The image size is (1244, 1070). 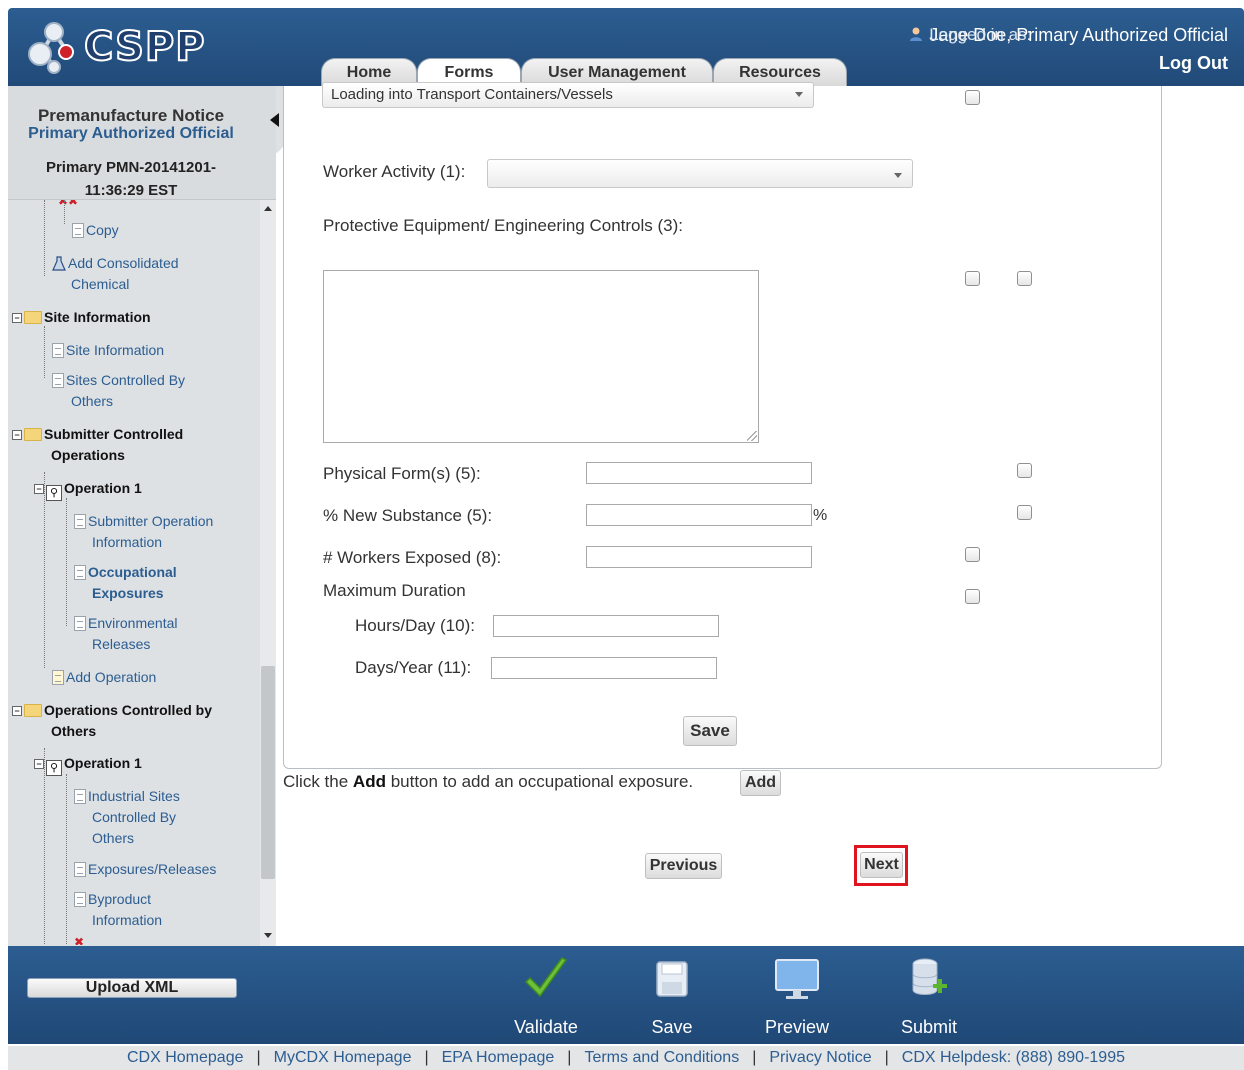 I want to click on protective-equipment-textarea, so click(x=541, y=356).